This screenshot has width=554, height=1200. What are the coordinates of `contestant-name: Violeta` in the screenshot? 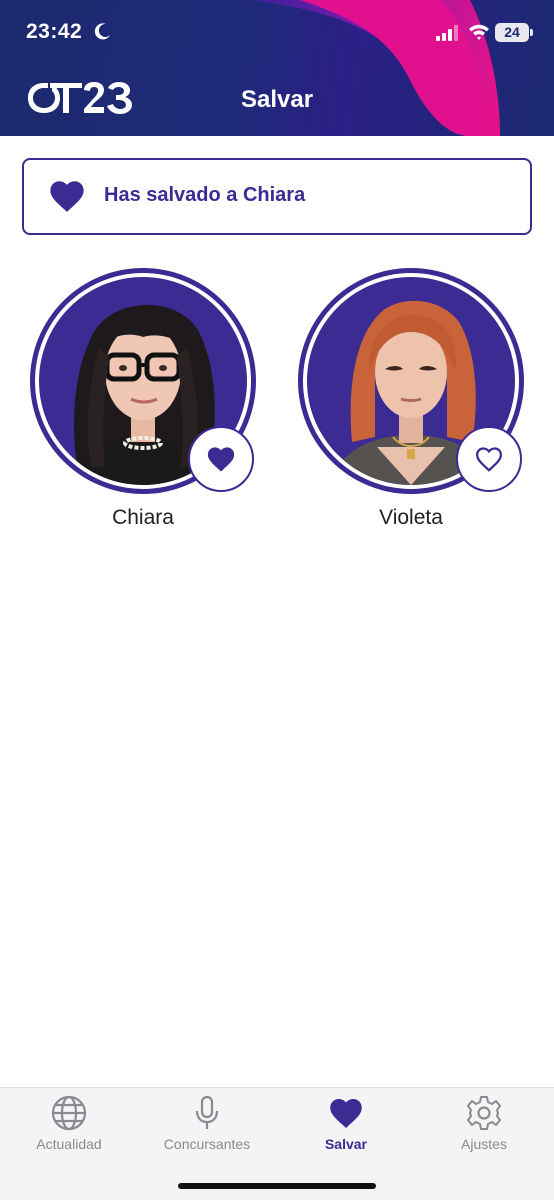 It's located at (411, 517).